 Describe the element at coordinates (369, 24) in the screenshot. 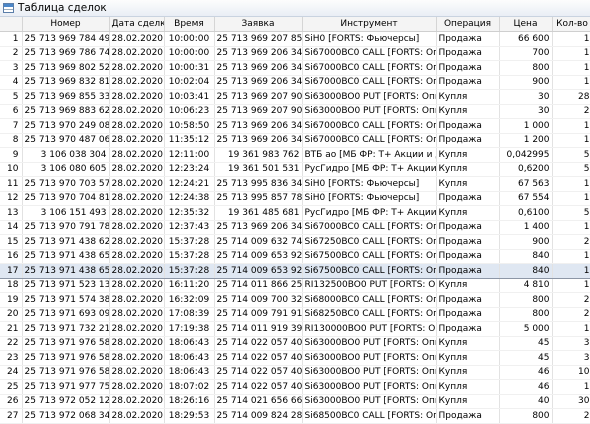

I see `column-header-instrument: Инструмент` at that location.